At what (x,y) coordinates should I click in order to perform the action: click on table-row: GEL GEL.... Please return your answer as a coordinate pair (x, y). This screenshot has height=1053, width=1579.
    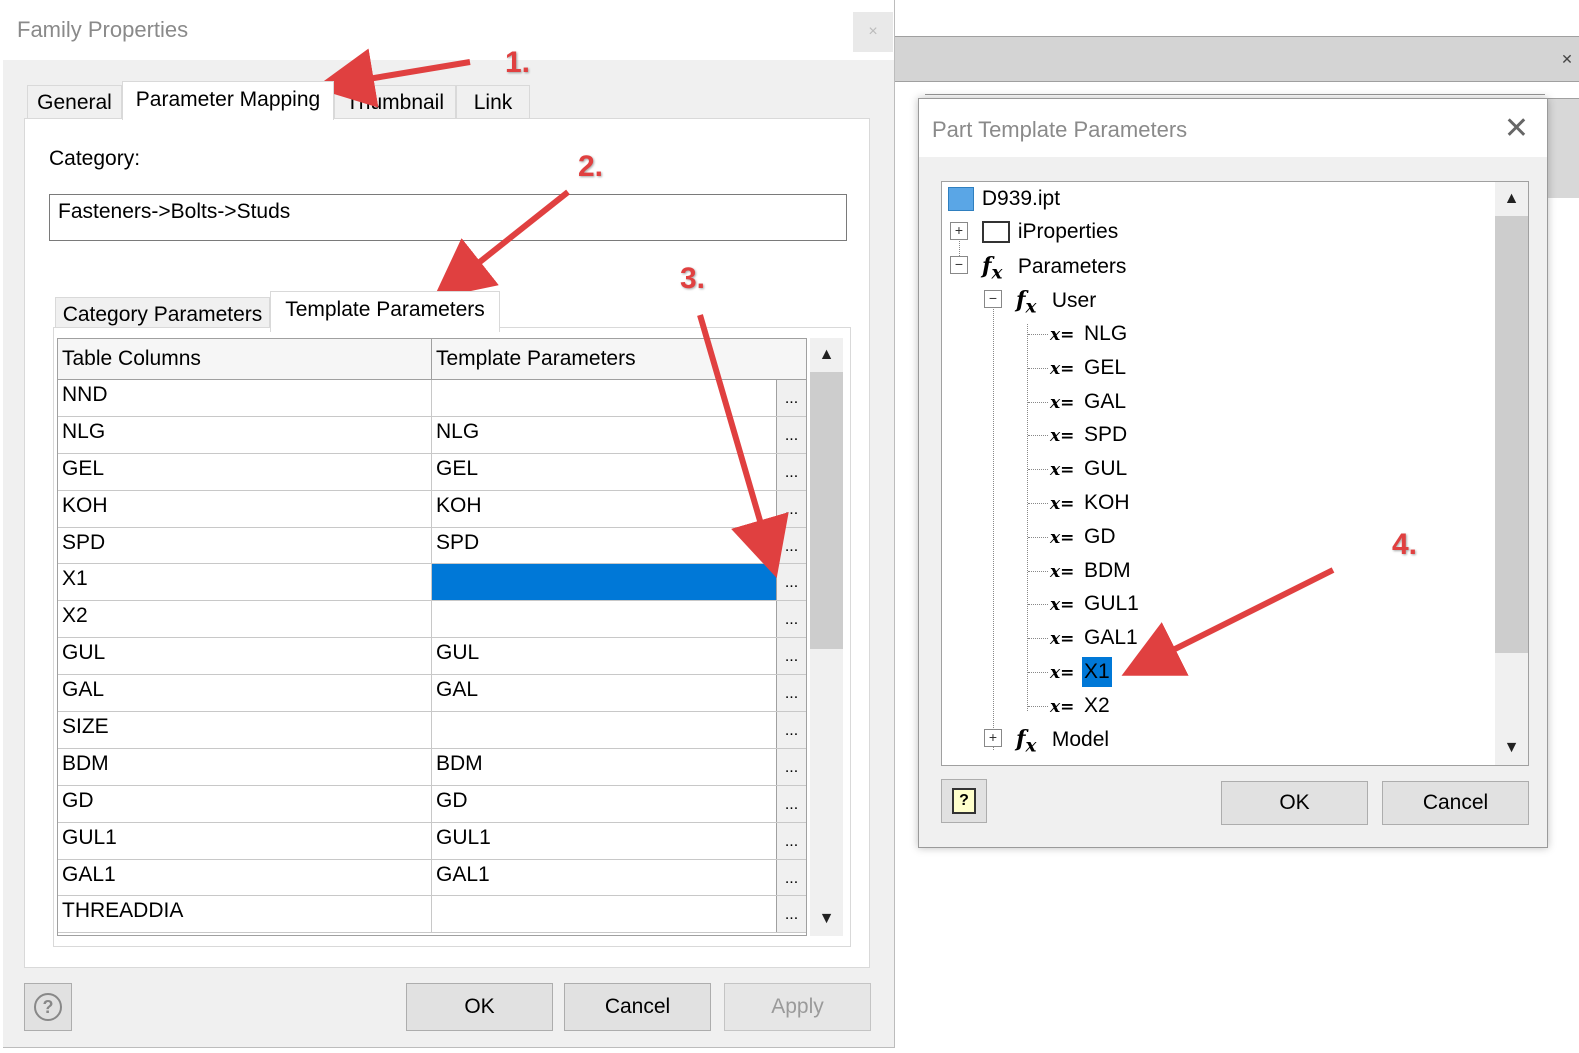
    Looking at the image, I should click on (432, 472).